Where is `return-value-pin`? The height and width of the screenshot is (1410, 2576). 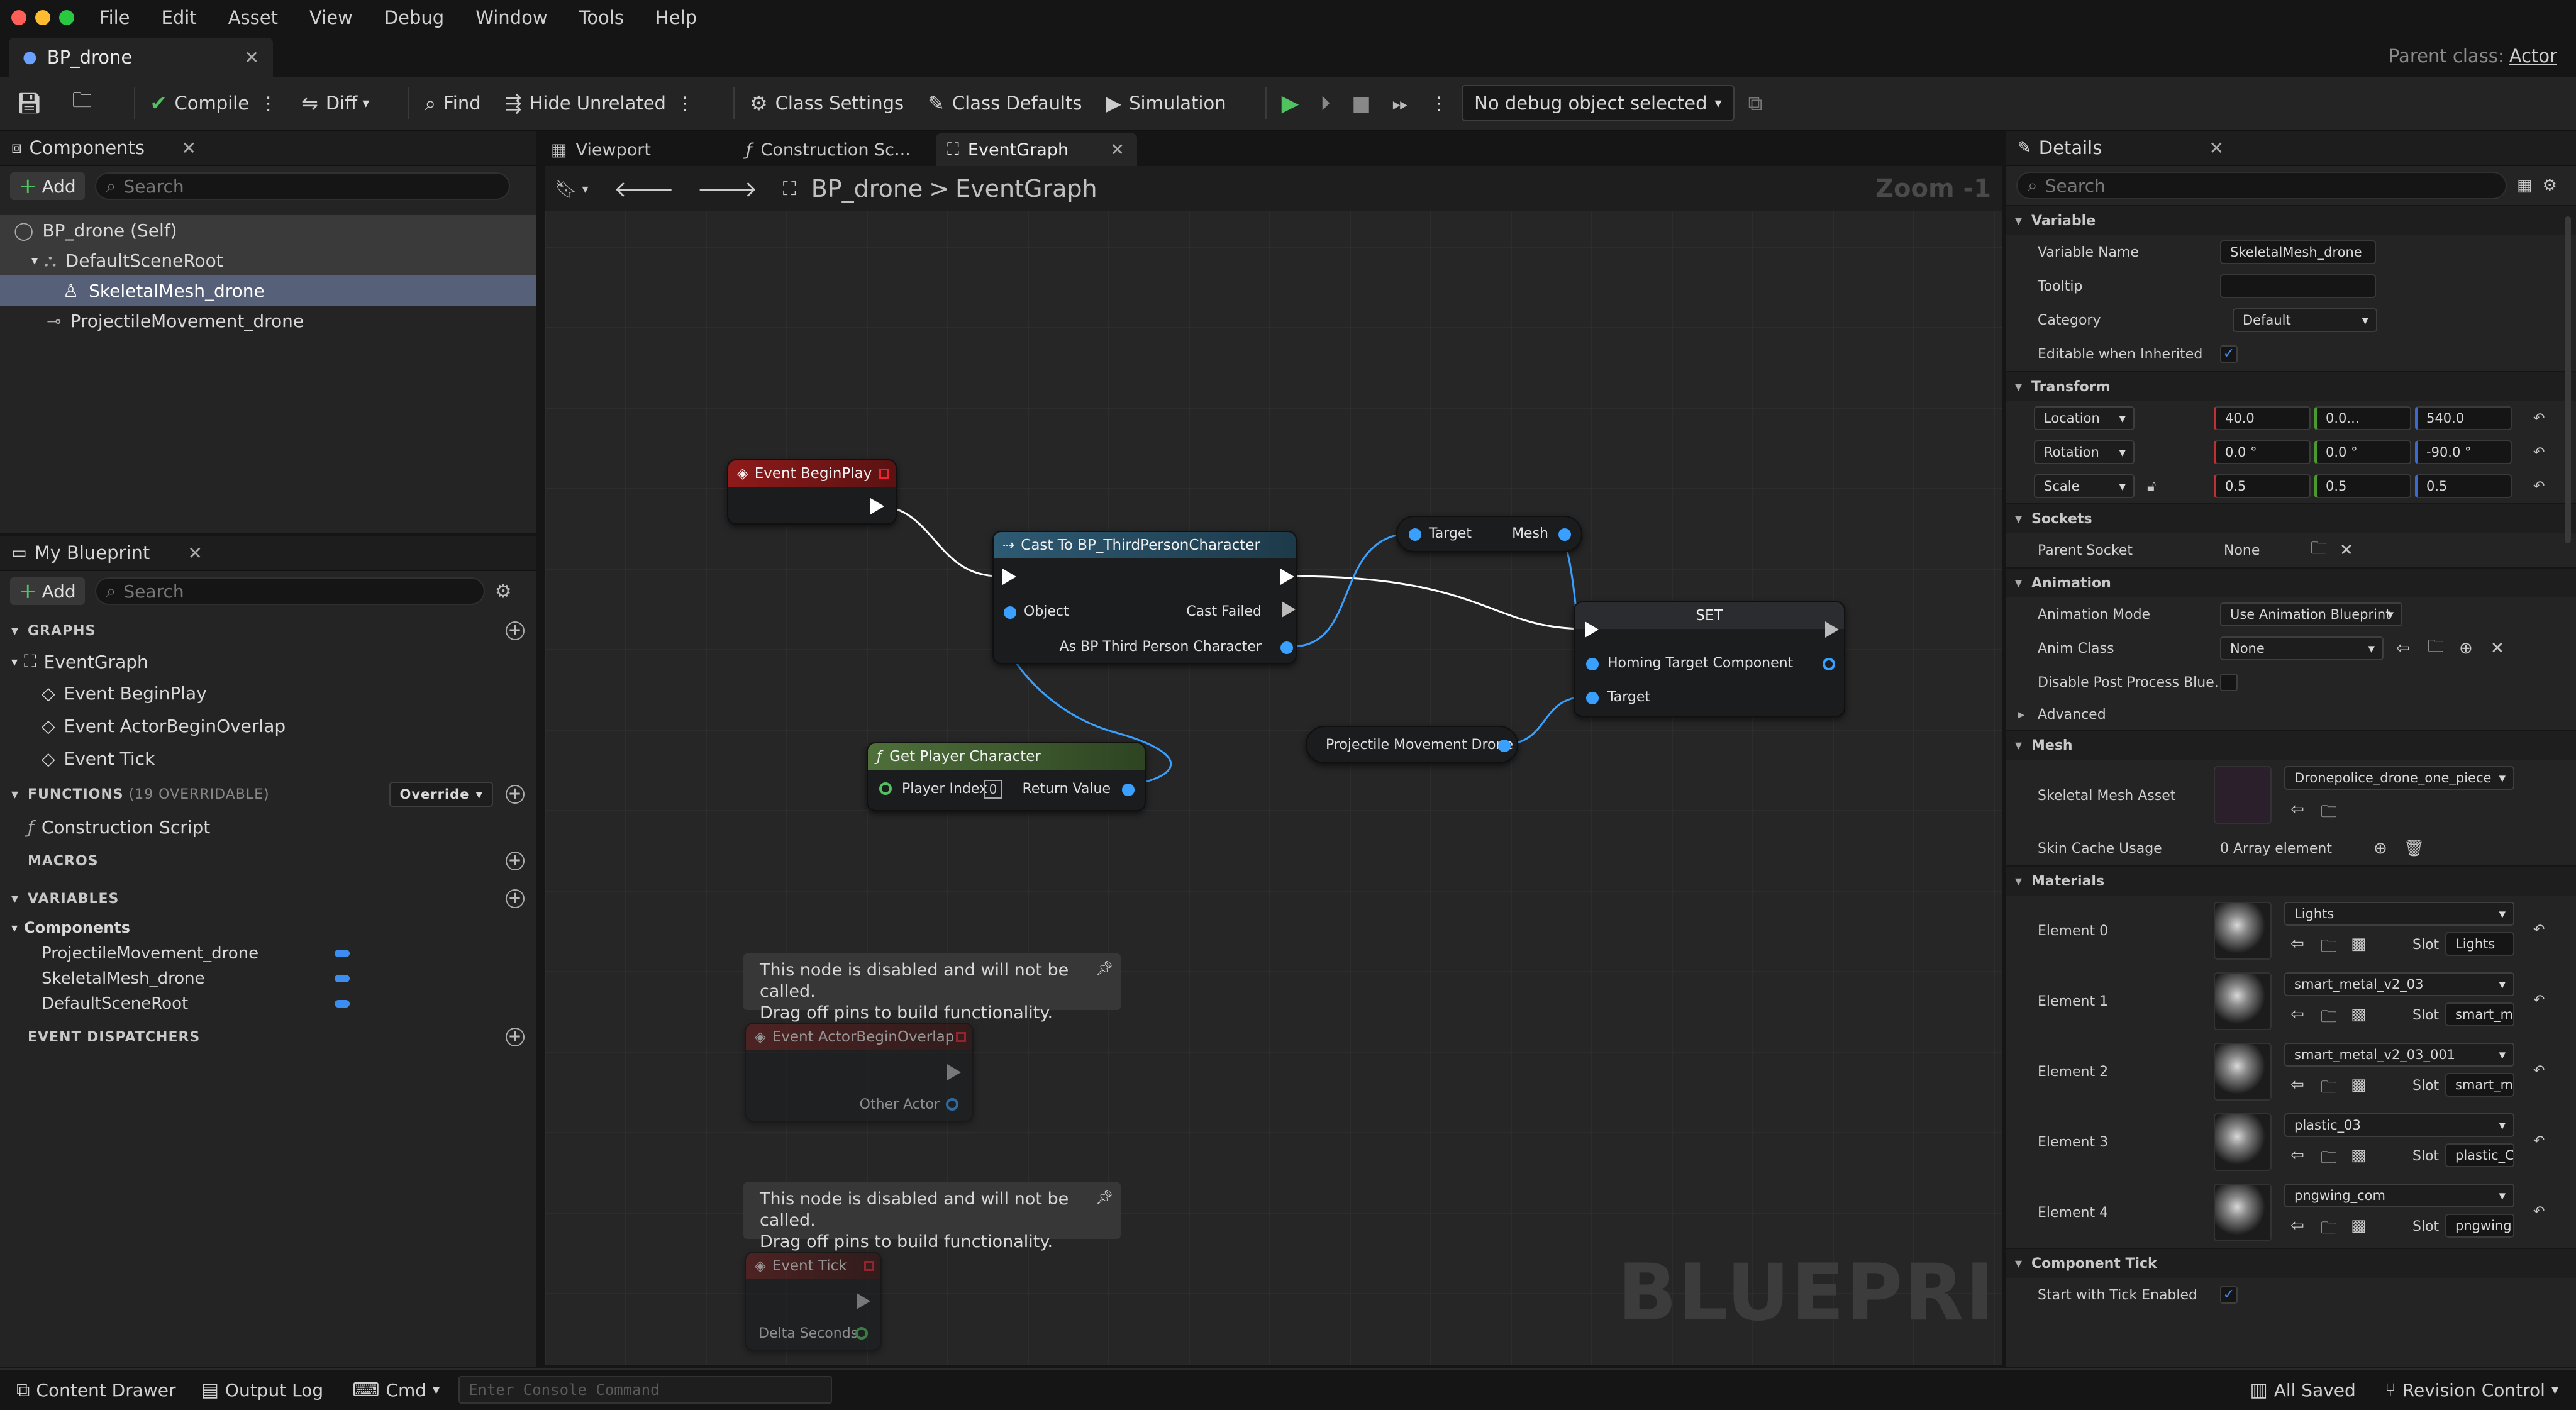 return-value-pin is located at coordinates (1128, 790).